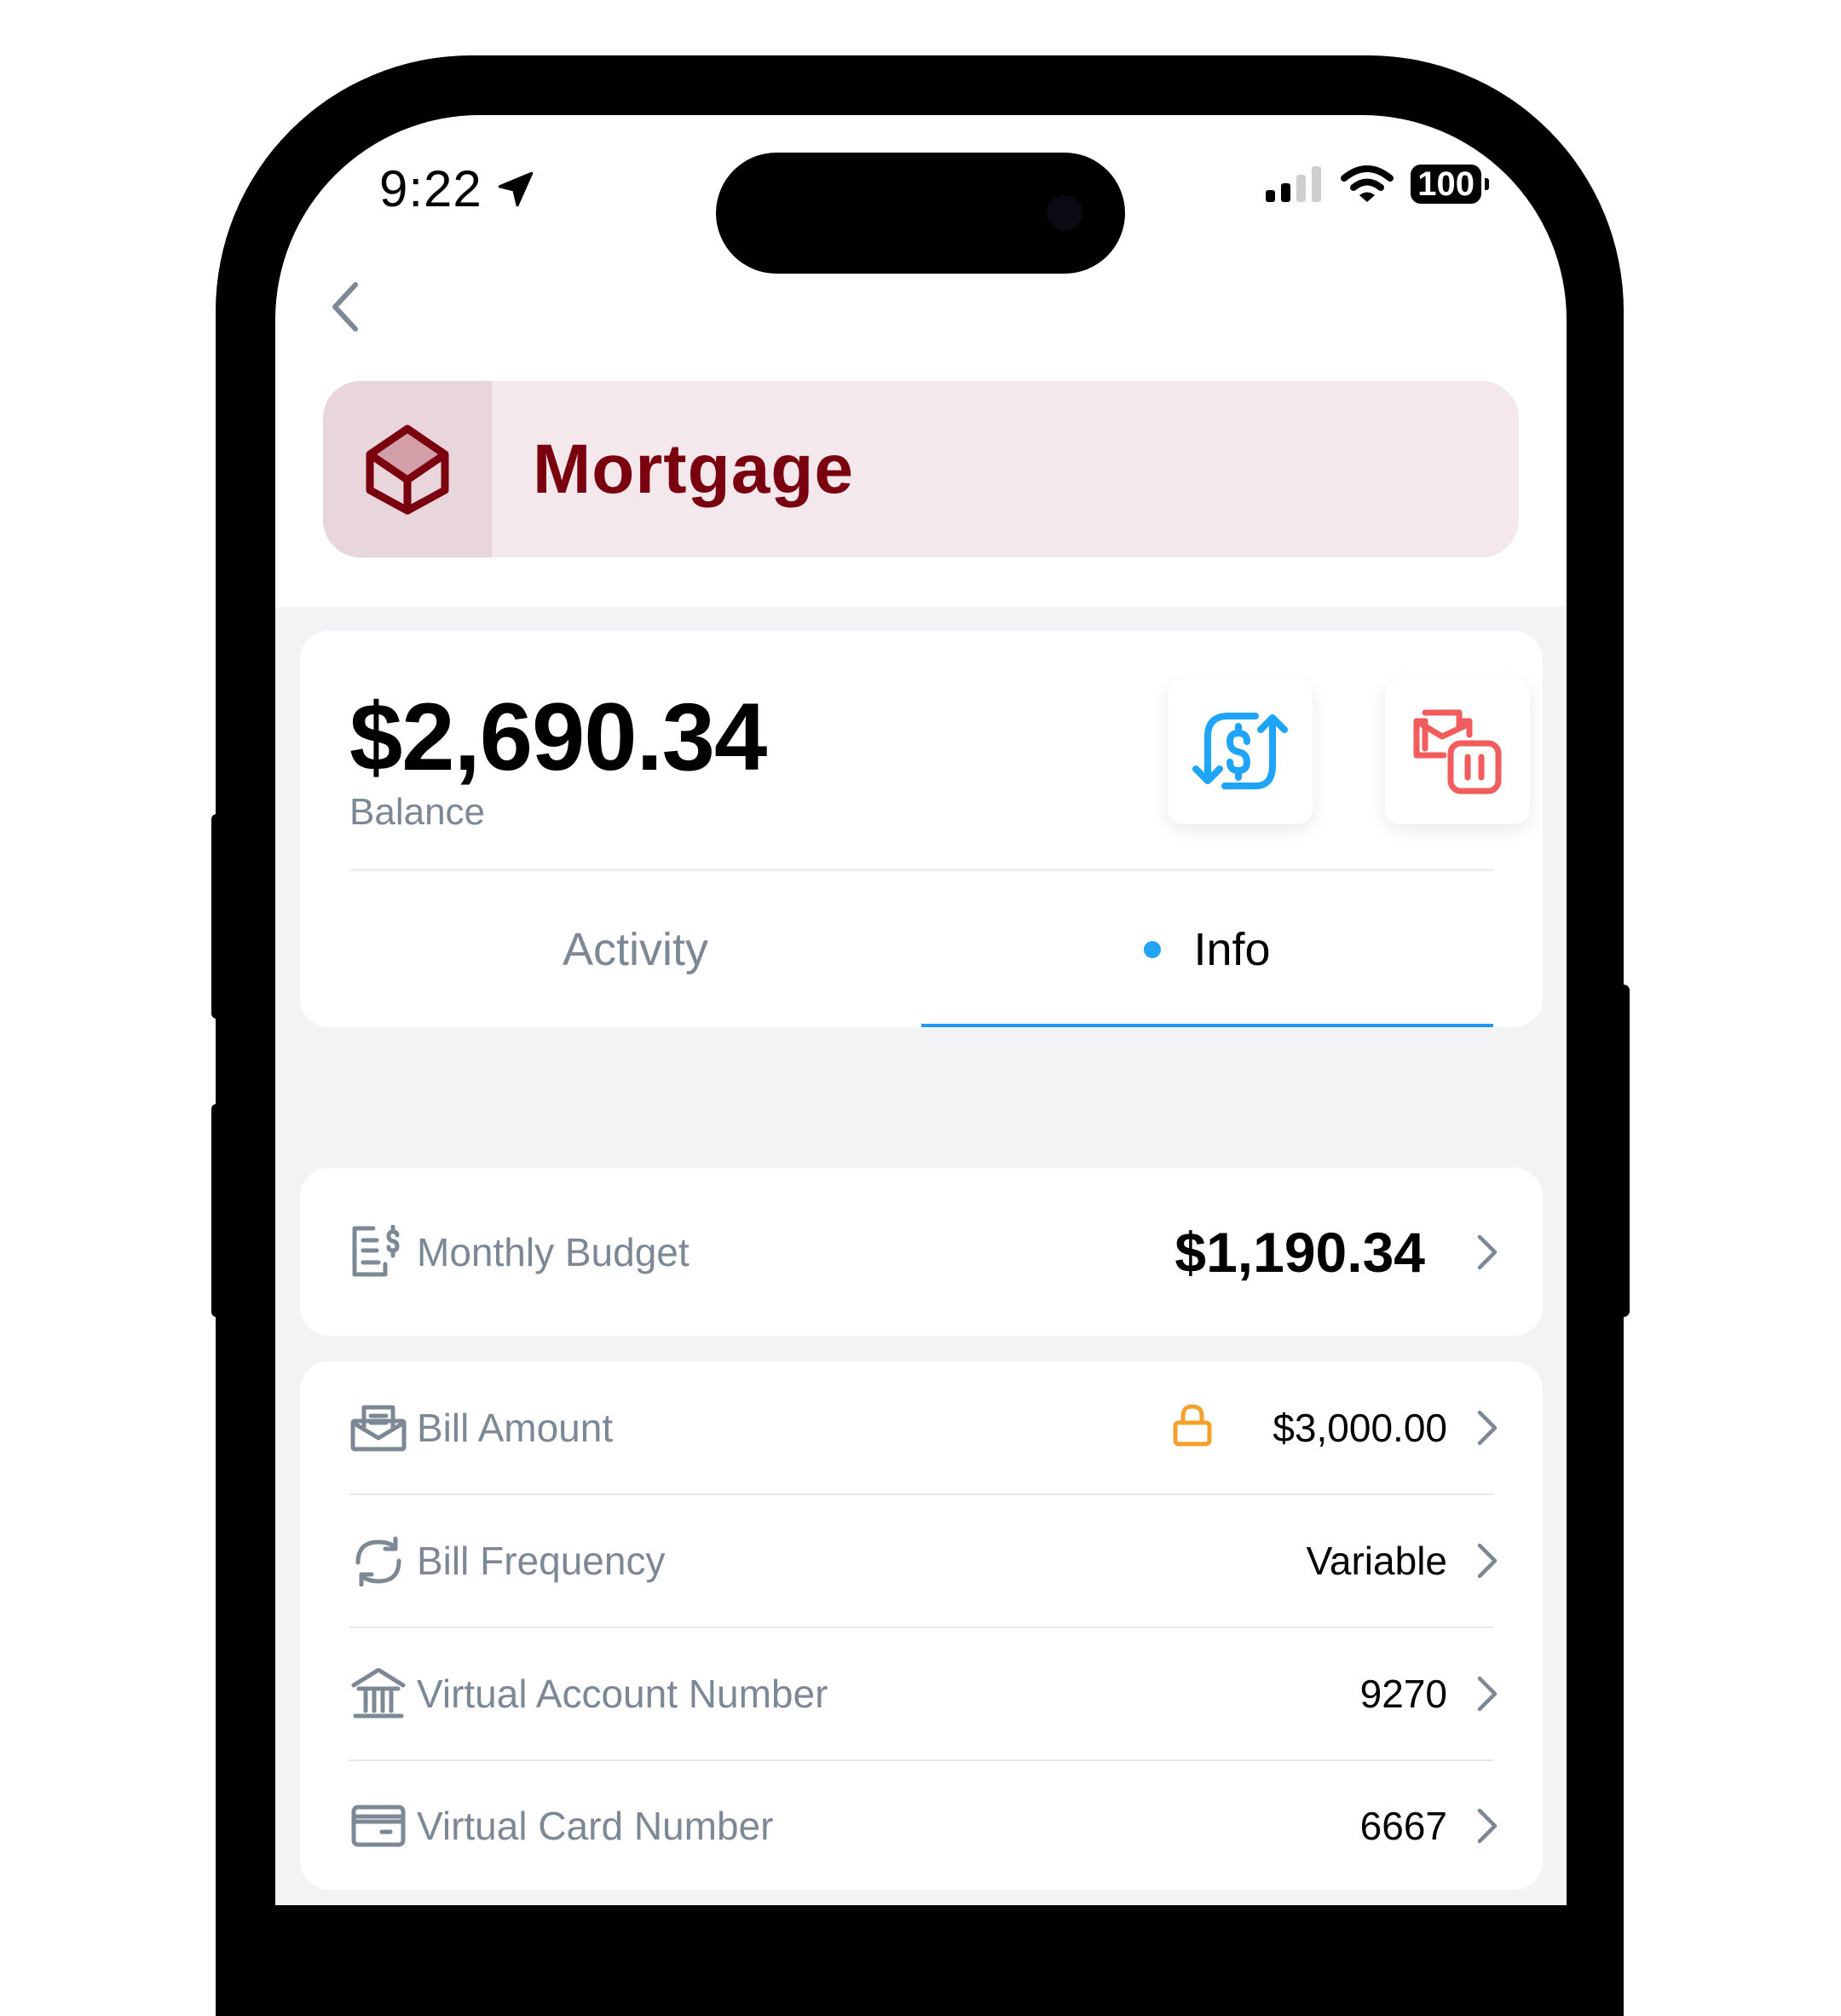 Image resolution: width=1841 pixels, height=2016 pixels. What do you see at coordinates (1153, 949) in the screenshot?
I see `active-tab-dot` at bounding box center [1153, 949].